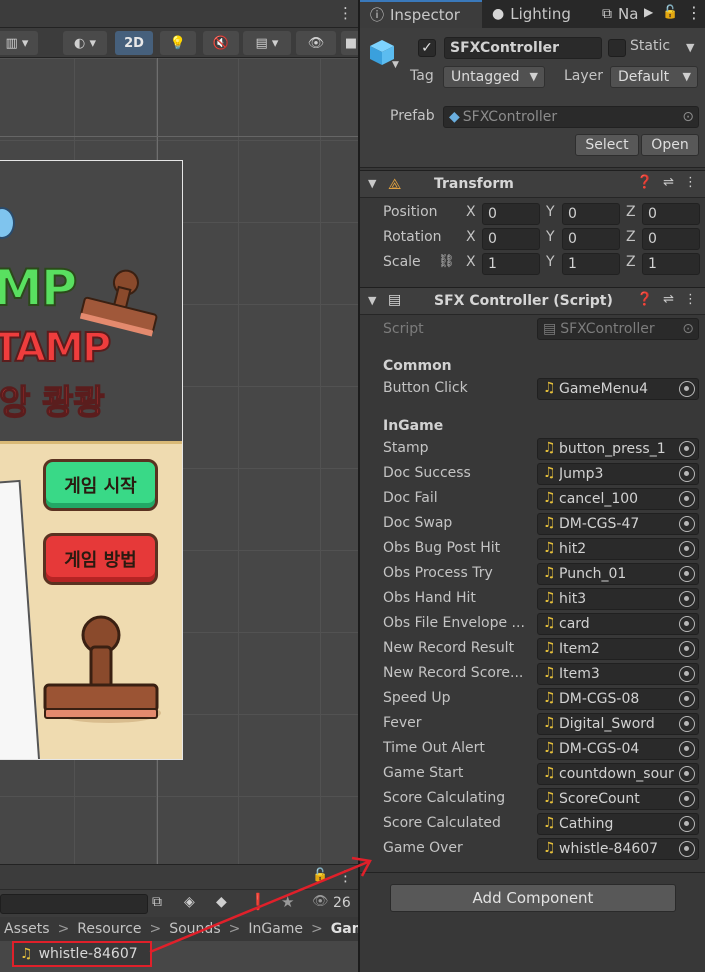 The image size is (705, 972). What do you see at coordinates (446, 261) in the screenshot?
I see `constrain-proportions-icon: ⛓` at bounding box center [446, 261].